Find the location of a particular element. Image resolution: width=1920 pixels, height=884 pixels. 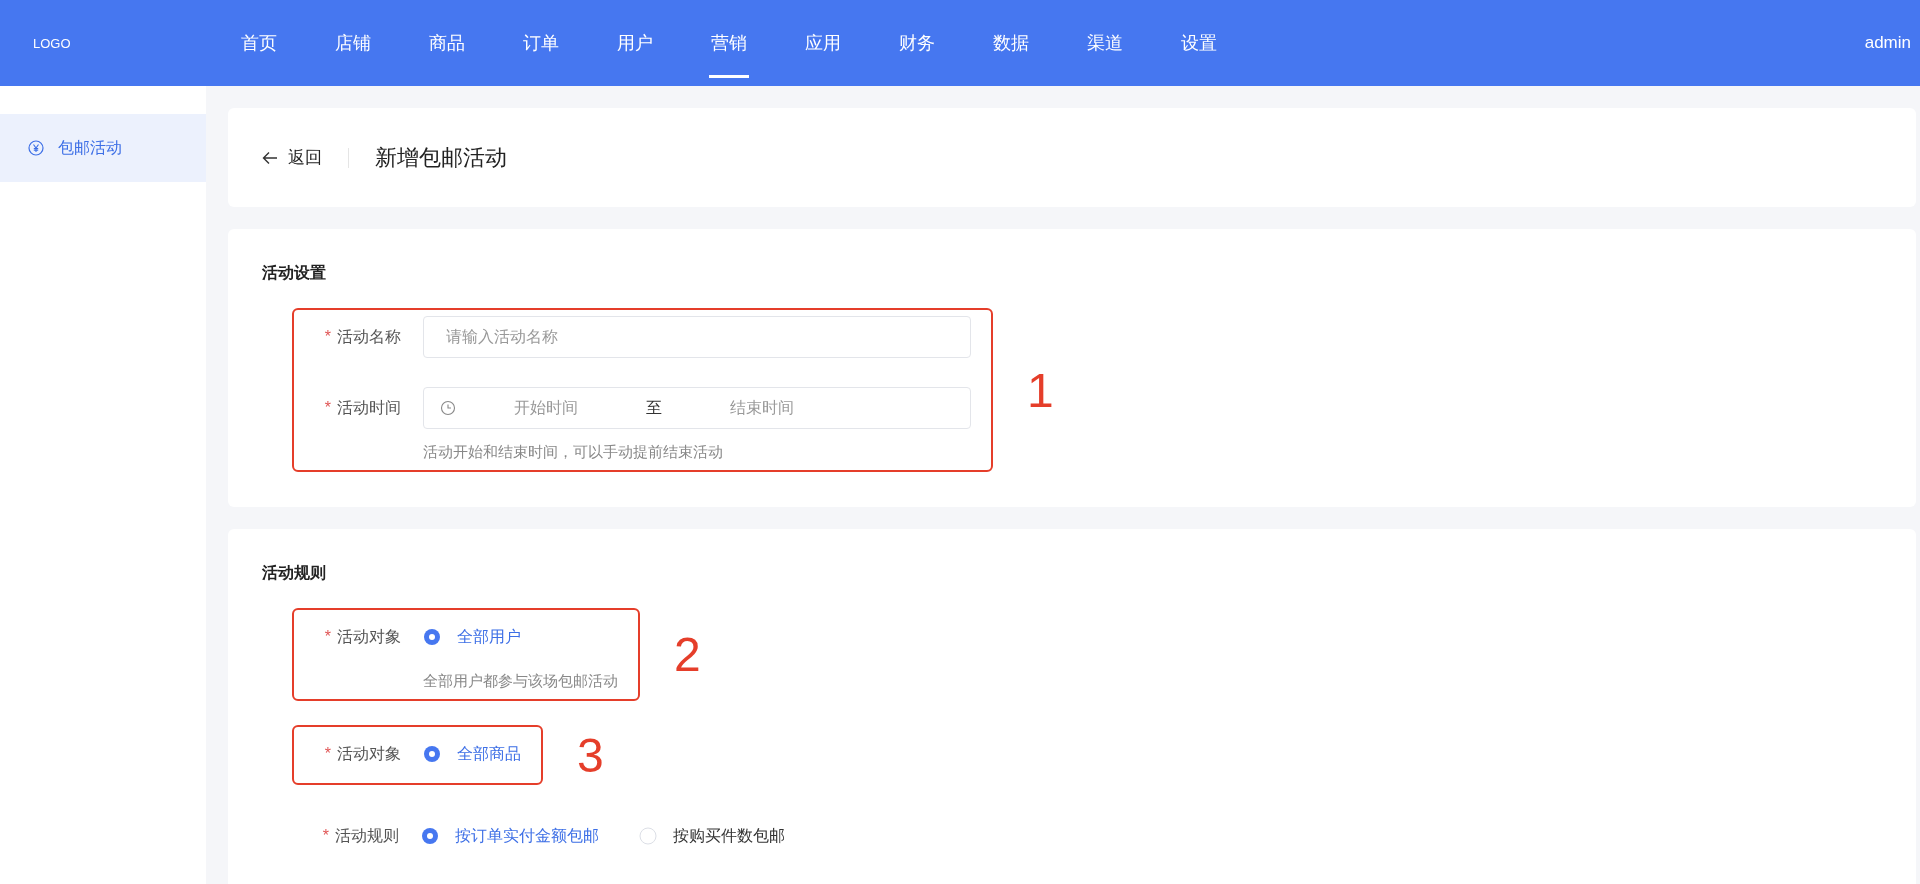

user-name: admin is located at coordinates (1892, 43).